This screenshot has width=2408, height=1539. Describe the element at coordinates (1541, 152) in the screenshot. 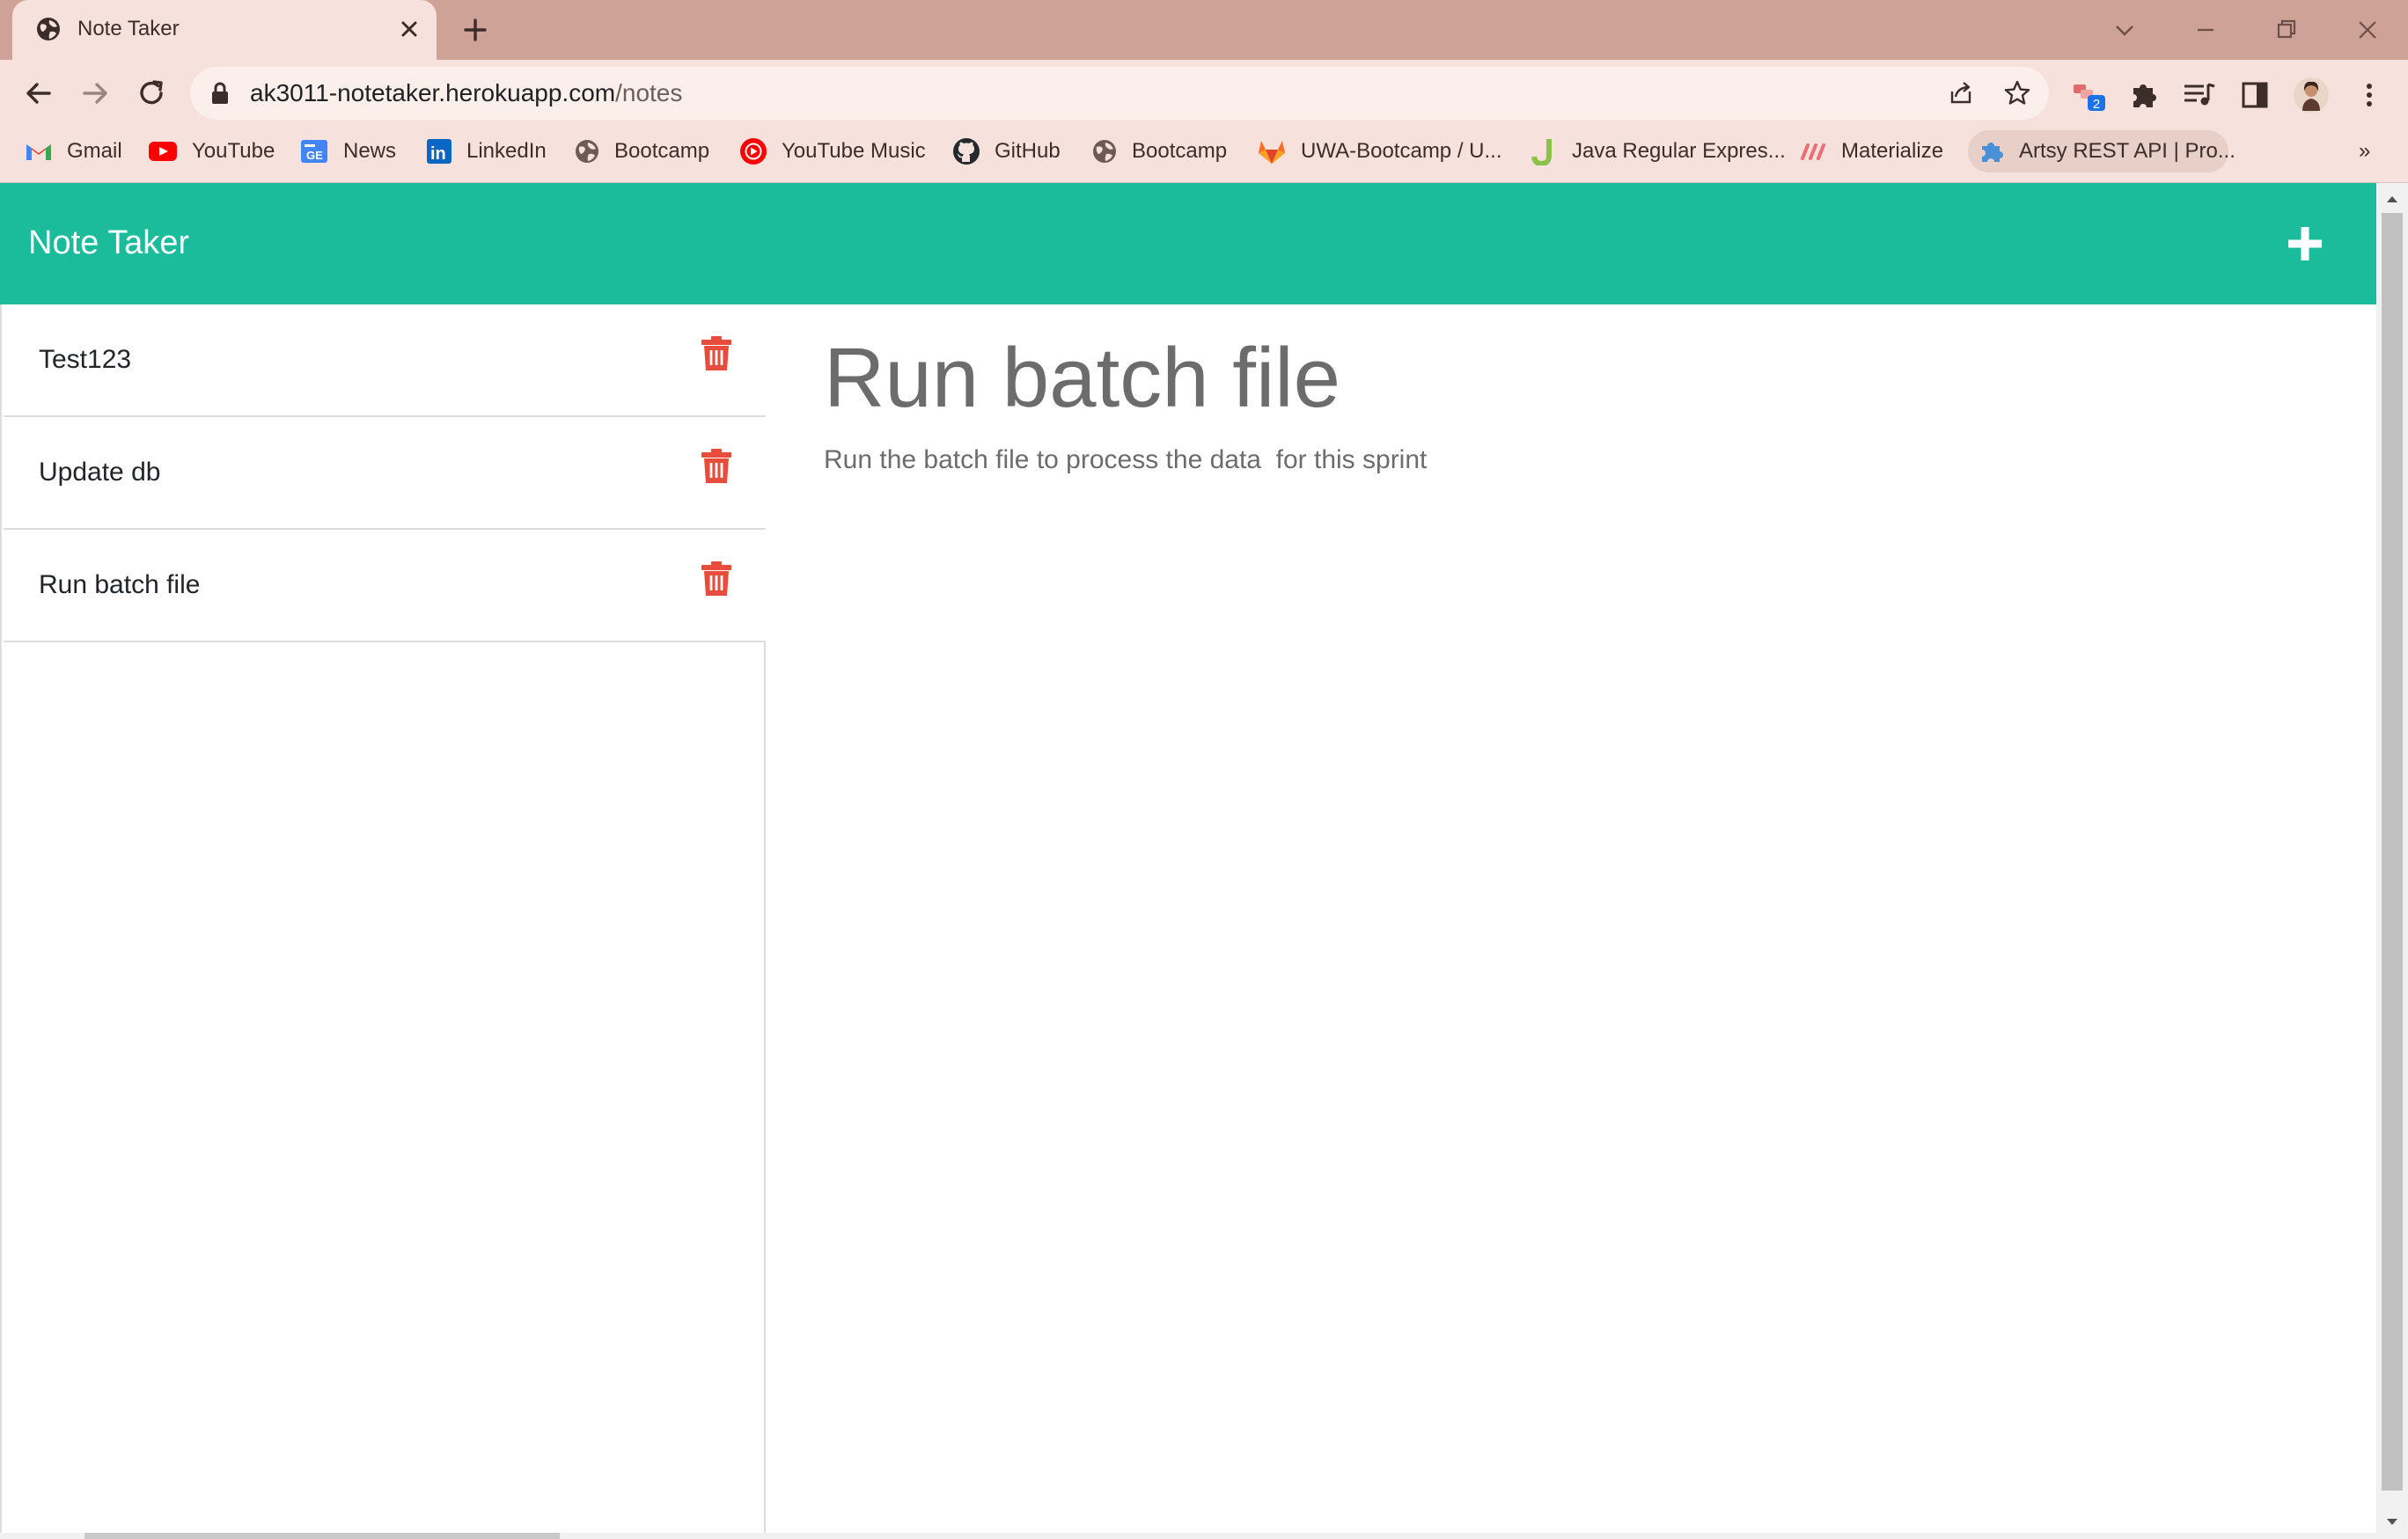

I see `j-icon` at that location.